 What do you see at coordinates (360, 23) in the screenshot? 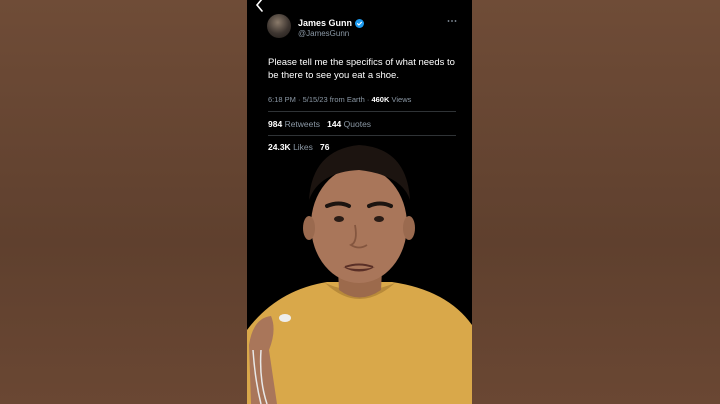
I see `verified-badge-icon` at bounding box center [360, 23].